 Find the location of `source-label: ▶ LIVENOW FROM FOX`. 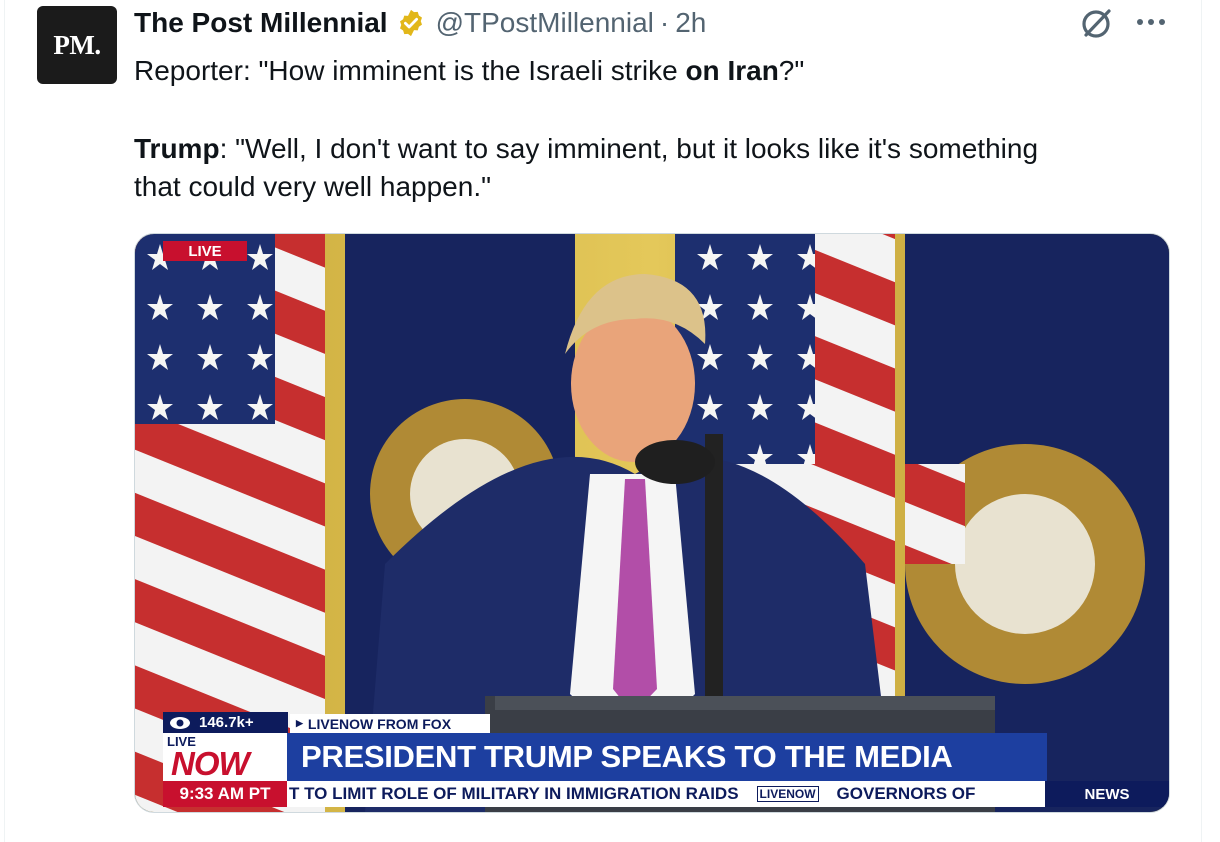

source-label: ▶ LIVENOW FROM FOX is located at coordinates (390, 723).